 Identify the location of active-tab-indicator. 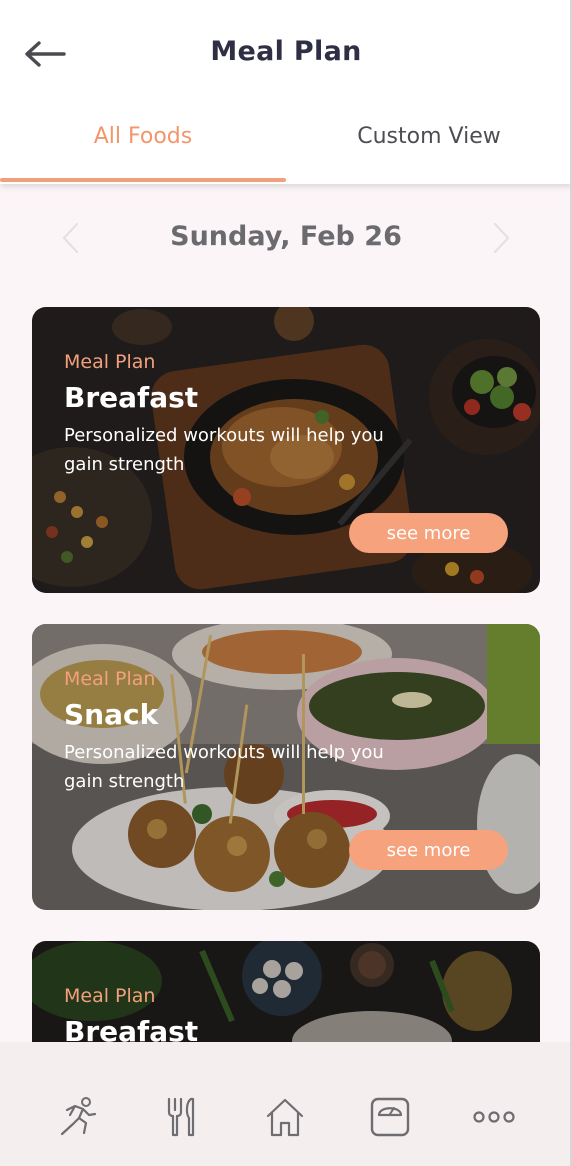
(143, 180).